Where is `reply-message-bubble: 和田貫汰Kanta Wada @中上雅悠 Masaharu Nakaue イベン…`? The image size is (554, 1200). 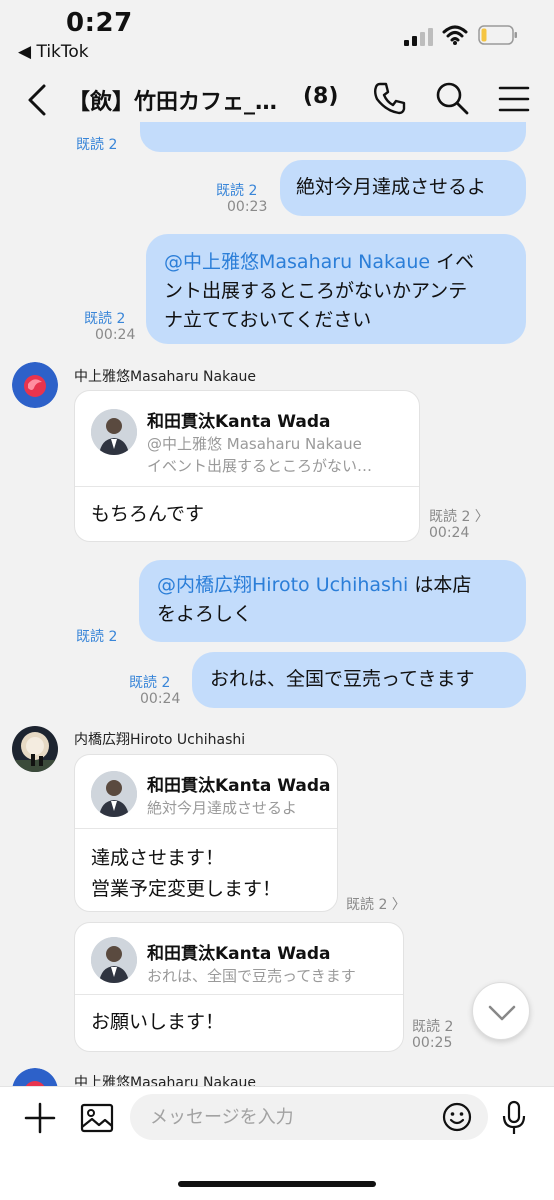
reply-message-bubble: 和田貫汰Kanta Wada @中上雅悠 Masaharu Nakaue イベン… is located at coordinates (247, 466).